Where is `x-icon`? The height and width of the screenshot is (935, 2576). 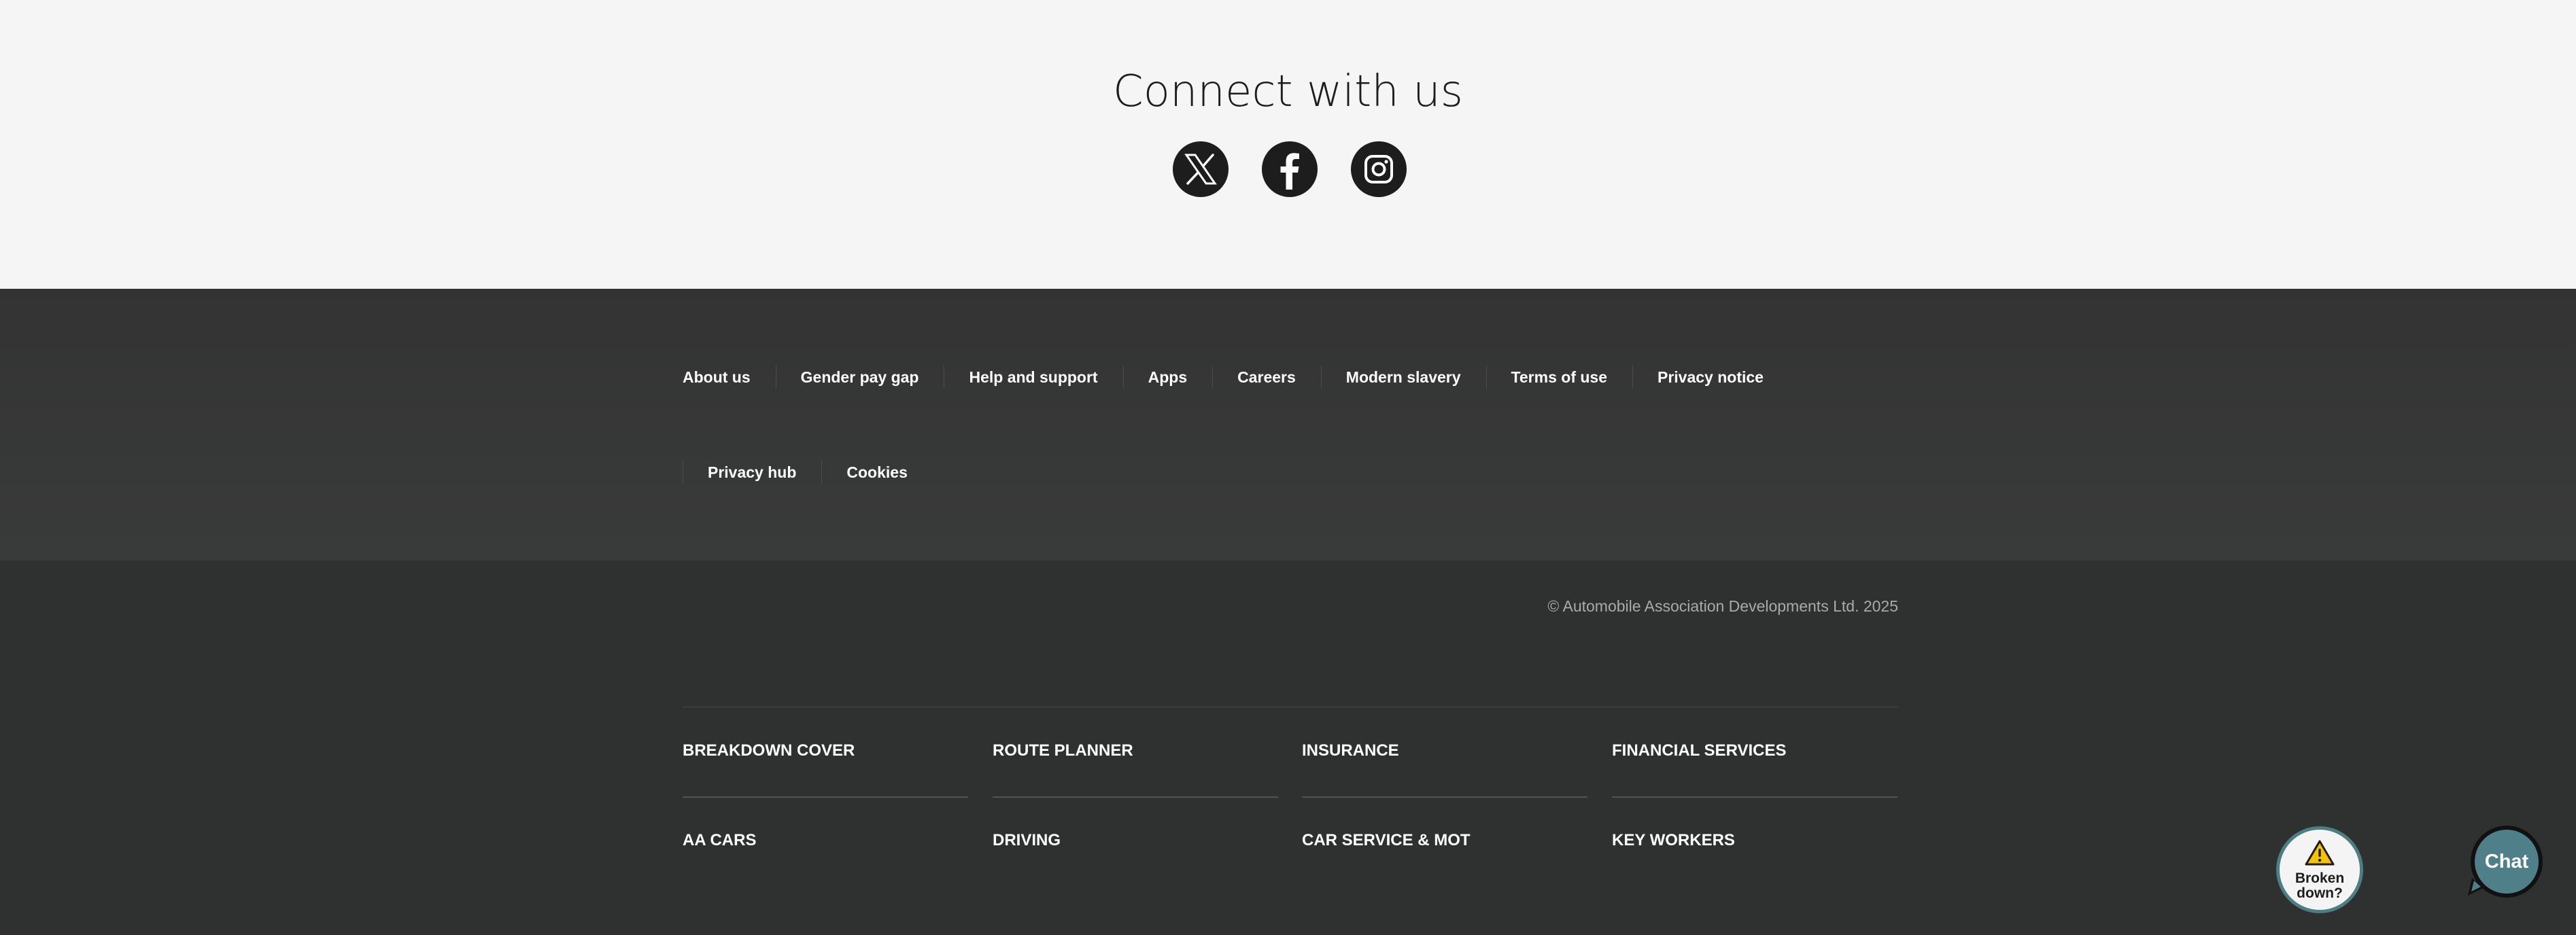
x-icon is located at coordinates (1201, 169).